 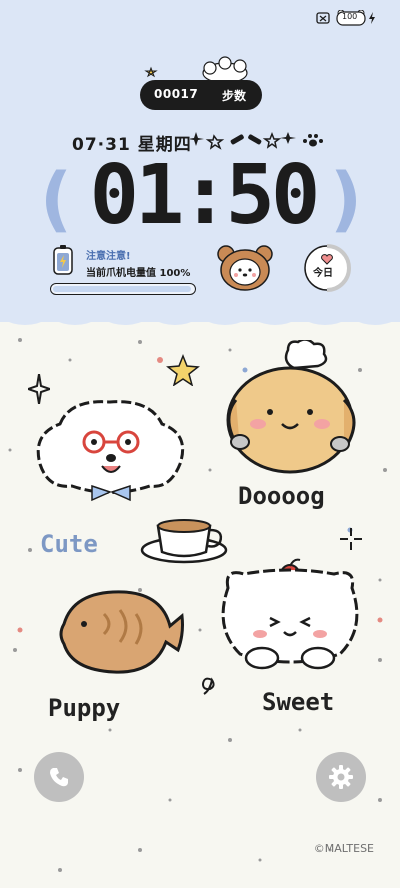 What do you see at coordinates (183, 370) in the screenshot?
I see `star-icon` at bounding box center [183, 370].